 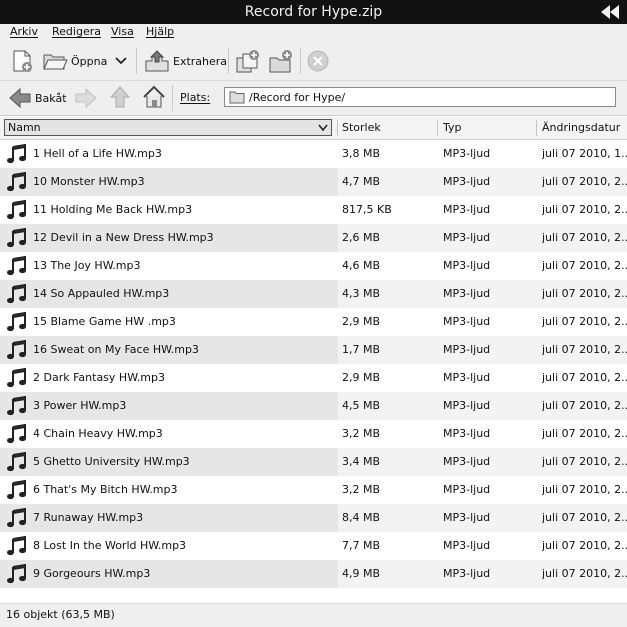 What do you see at coordinates (24, 31) in the screenshot?
I see `menu-arkiv: Arkiv` at bounding box center [24, 31].